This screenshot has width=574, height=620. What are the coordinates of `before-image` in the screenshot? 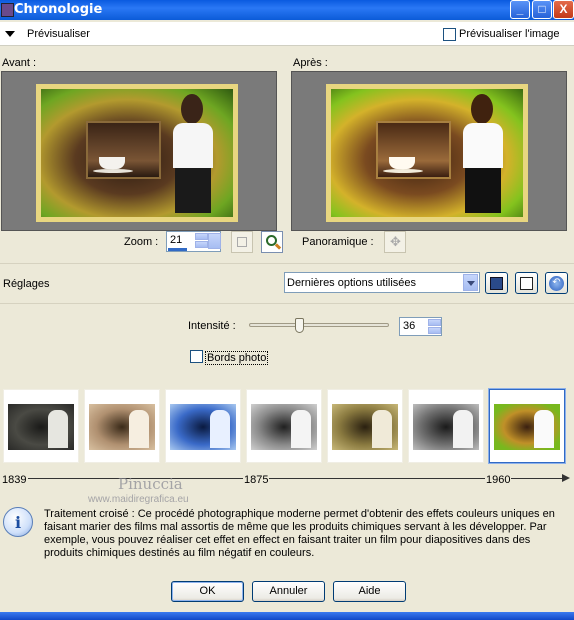 It's located at (137, 153).